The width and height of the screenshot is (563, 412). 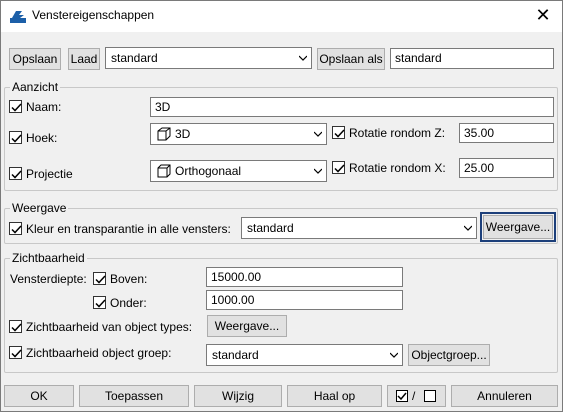 What do you see at coordinates (397, 168) in the screenshot?
I see `rotatie-x-label: Rotatie rondom X:` at bounding box center [397, 168].